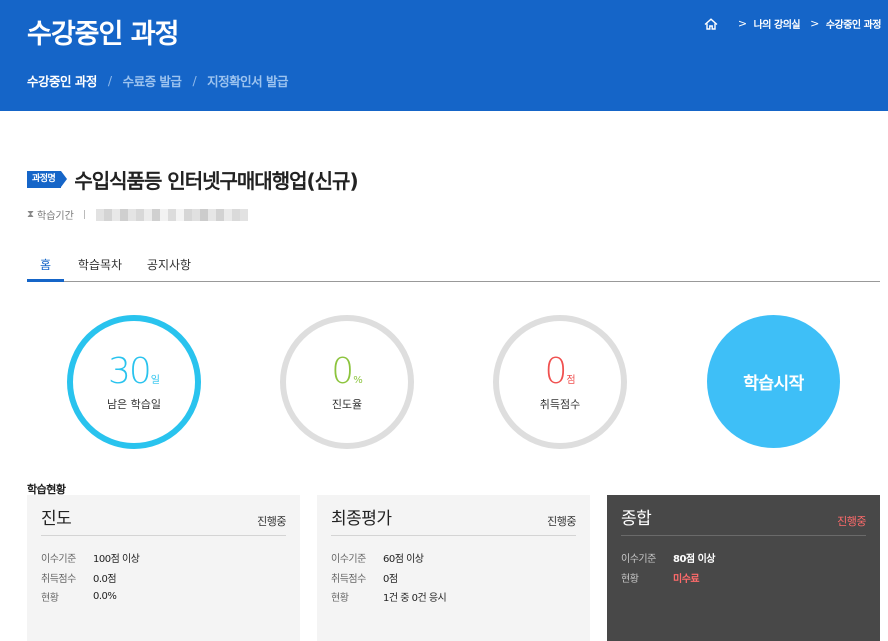 Image resolution: width=888 pixels, height=641 pixels. I want to click on subnav-designation: 지정확인서 발급, so click(247, 80).